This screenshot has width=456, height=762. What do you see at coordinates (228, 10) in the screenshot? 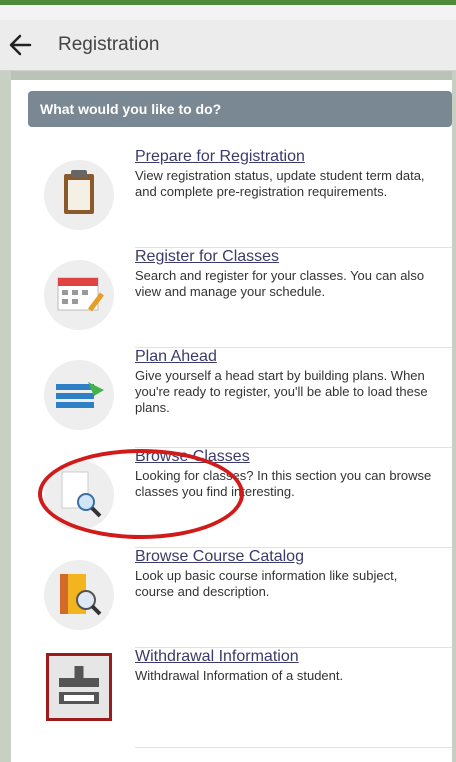
I see `status-bar` at bounding box center [228, 10].